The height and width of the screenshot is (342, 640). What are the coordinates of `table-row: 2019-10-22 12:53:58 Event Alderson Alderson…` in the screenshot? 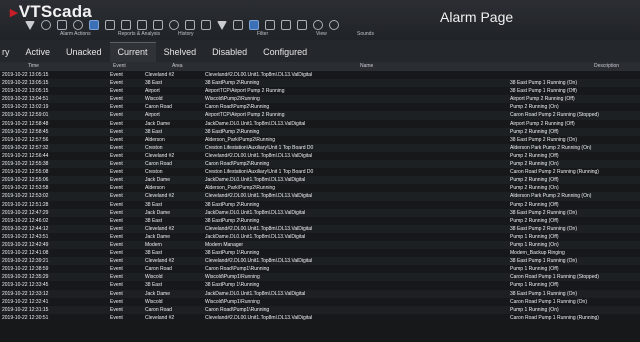 It's located at (320, 188).